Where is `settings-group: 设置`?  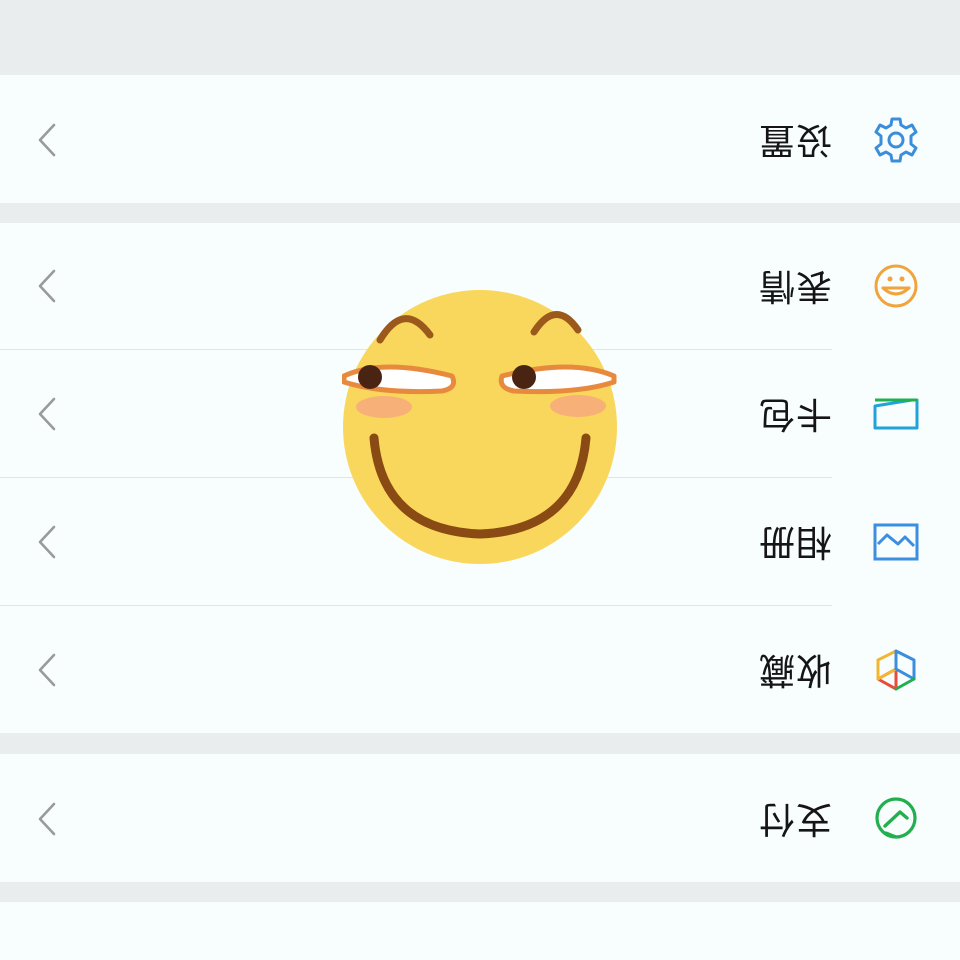 settings-group: 设置 is located at coordinates (480, 139).